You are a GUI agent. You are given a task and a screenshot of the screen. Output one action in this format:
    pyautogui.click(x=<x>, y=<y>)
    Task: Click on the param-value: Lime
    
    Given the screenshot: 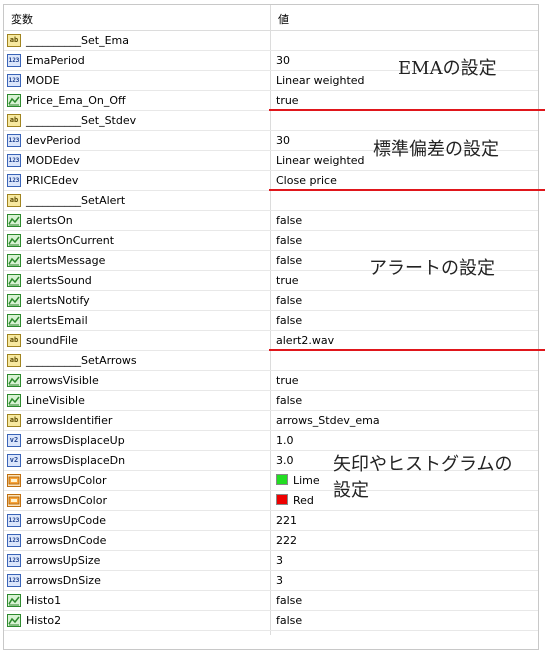 What is the action you would take?
    pyautogui.click(x=298, y=480)
    